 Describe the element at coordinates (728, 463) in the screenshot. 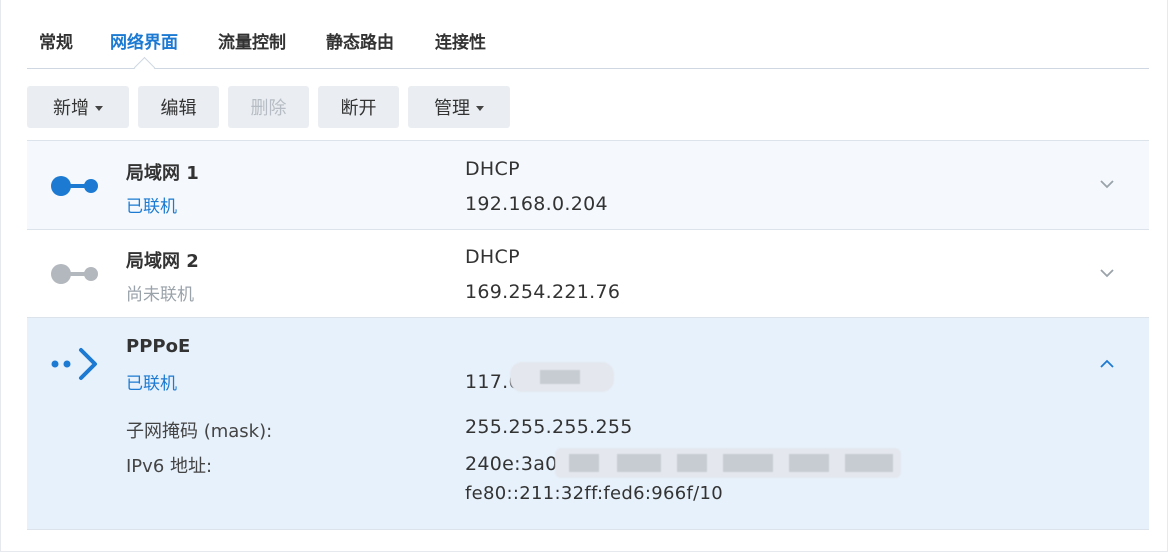

I see `redacted-ipv6-blur` at that location.